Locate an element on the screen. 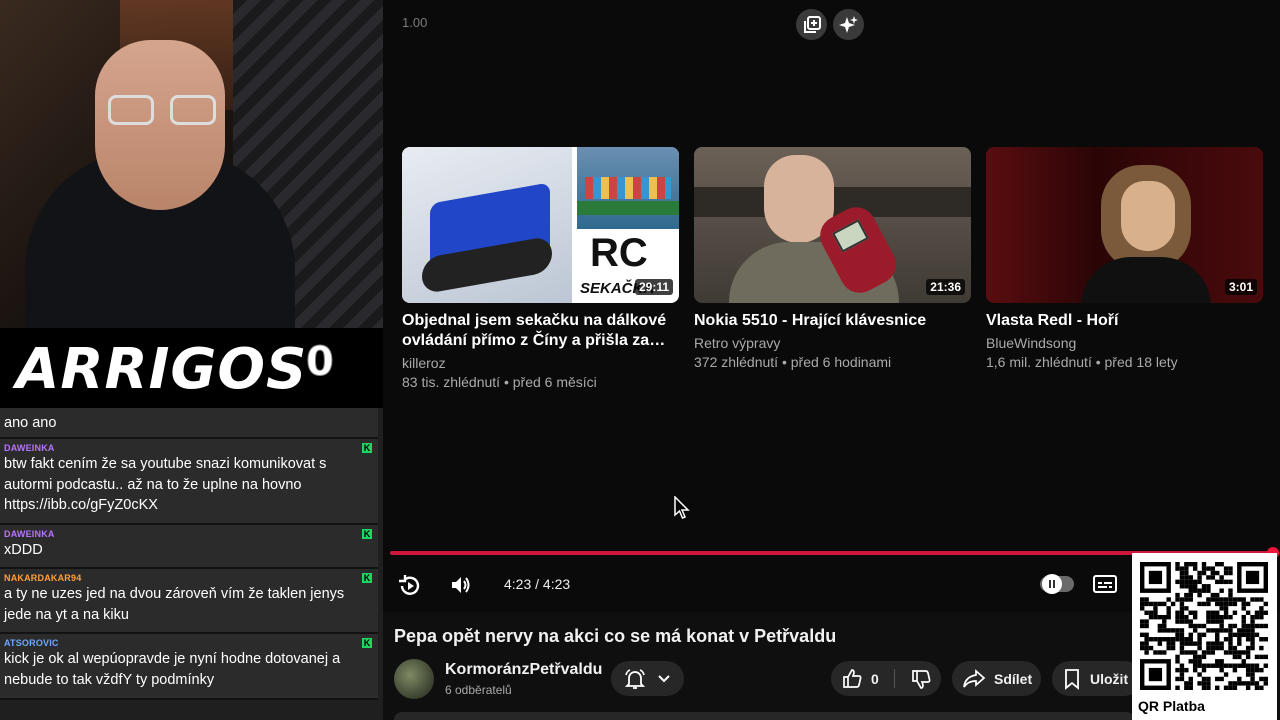  streamer-glasses is located at coordinates (162, 112).